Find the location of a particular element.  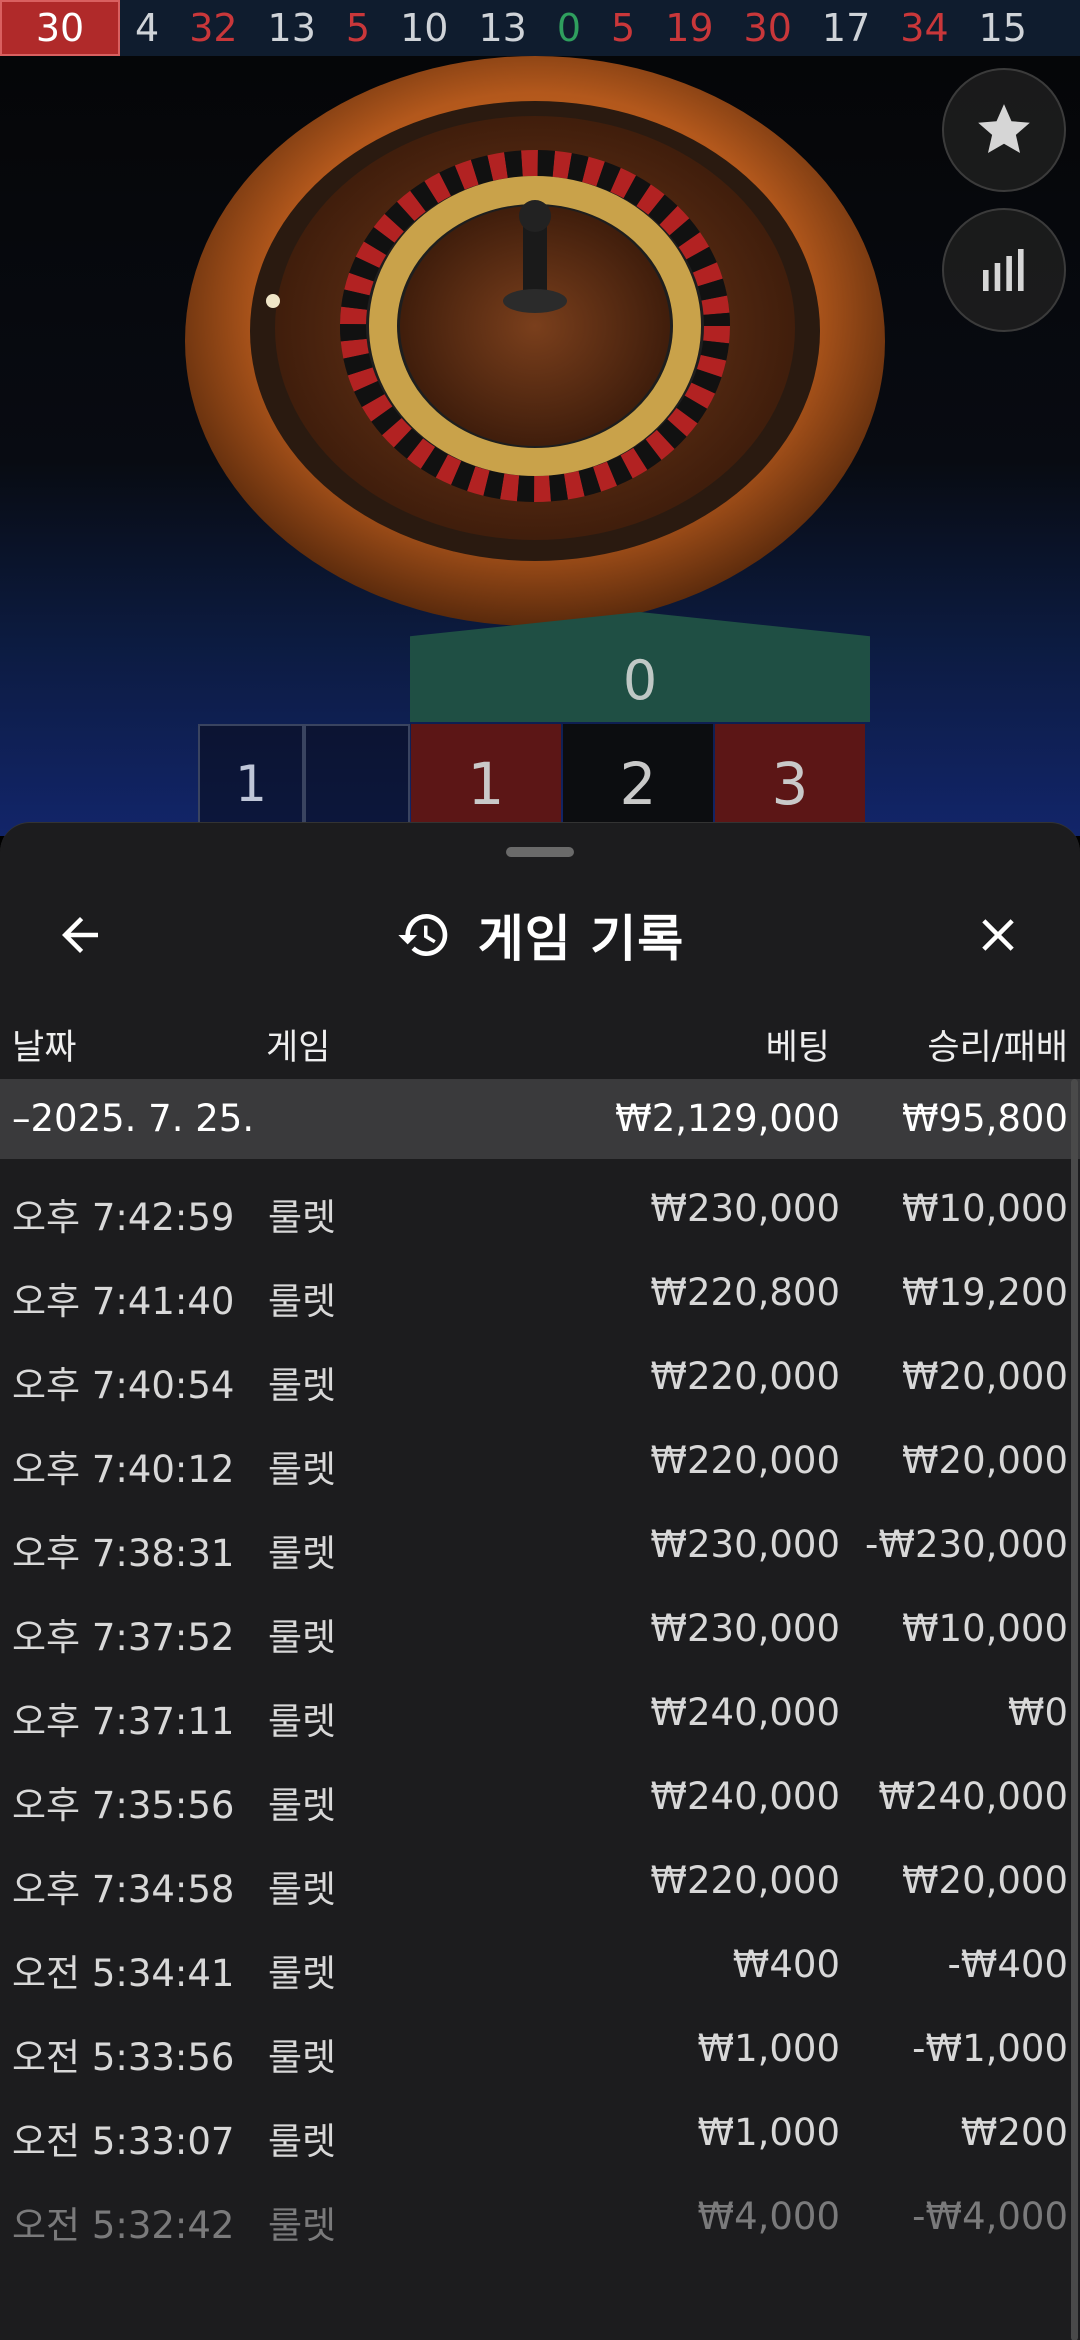

statistics-button is located at coordinates (1004, 270).